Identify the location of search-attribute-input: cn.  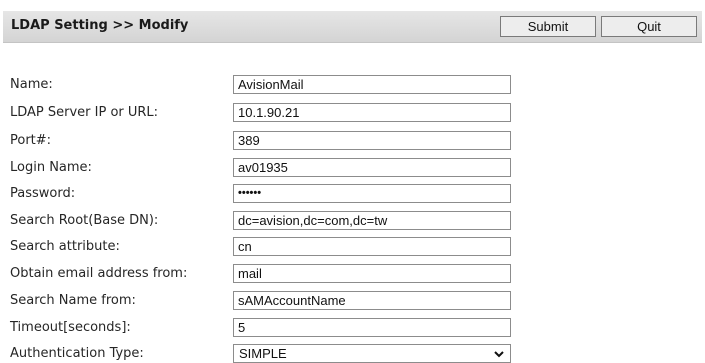
(372, 246).